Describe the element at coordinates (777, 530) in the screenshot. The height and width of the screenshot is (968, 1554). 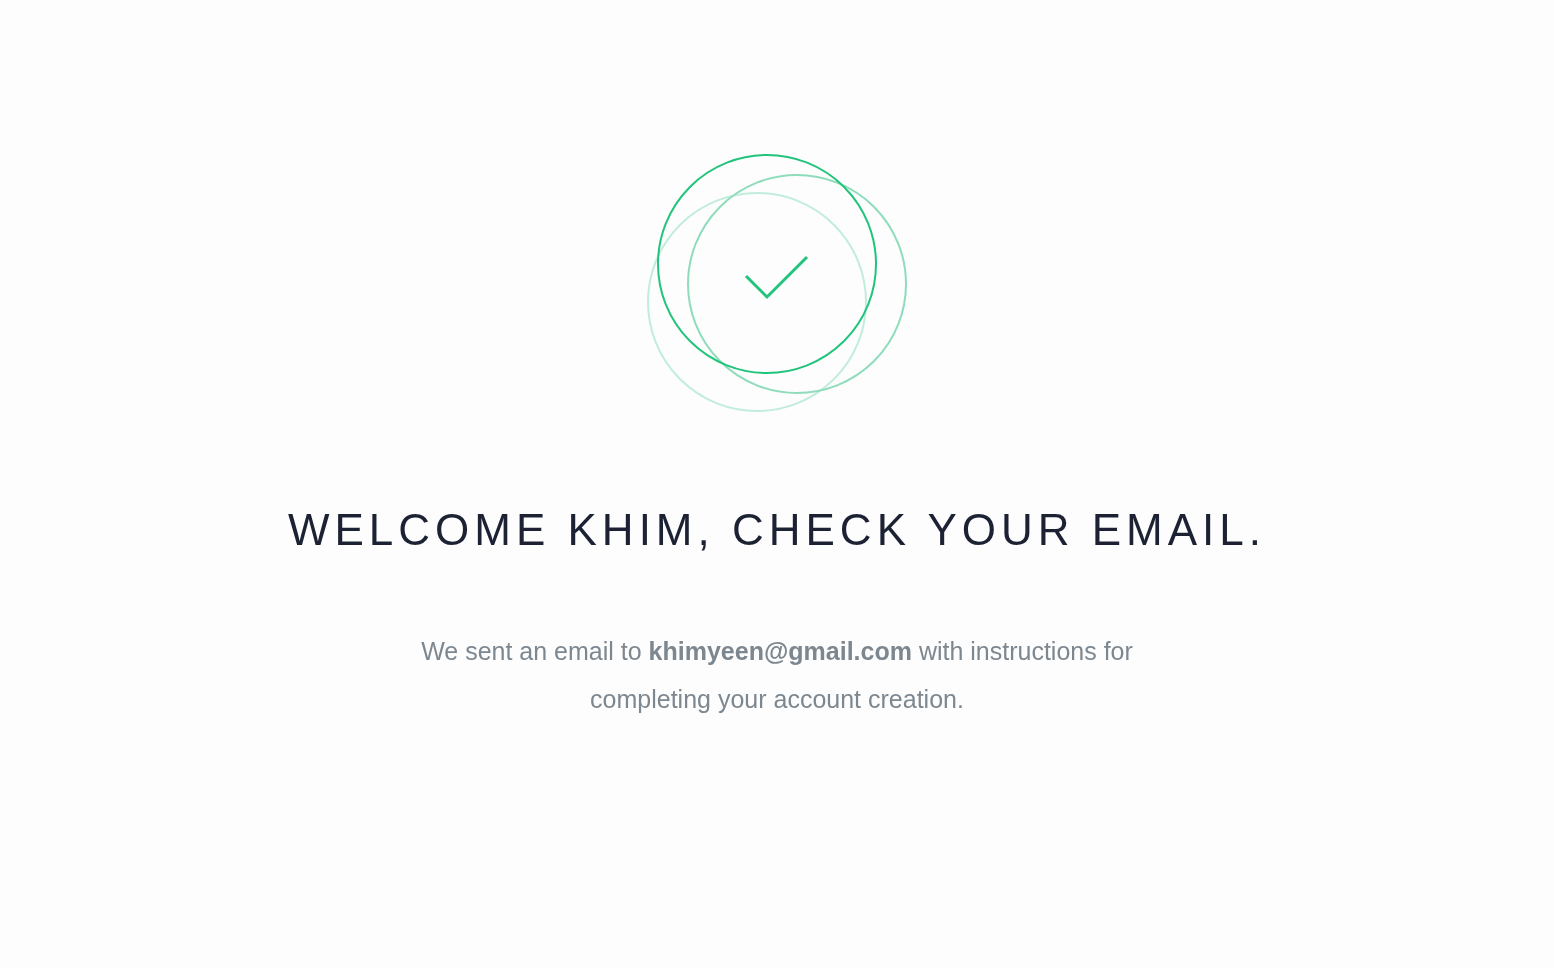
I see `welcome-heading: WELCOME KHIM, CHECK YOUR EMAIL.` at that location.